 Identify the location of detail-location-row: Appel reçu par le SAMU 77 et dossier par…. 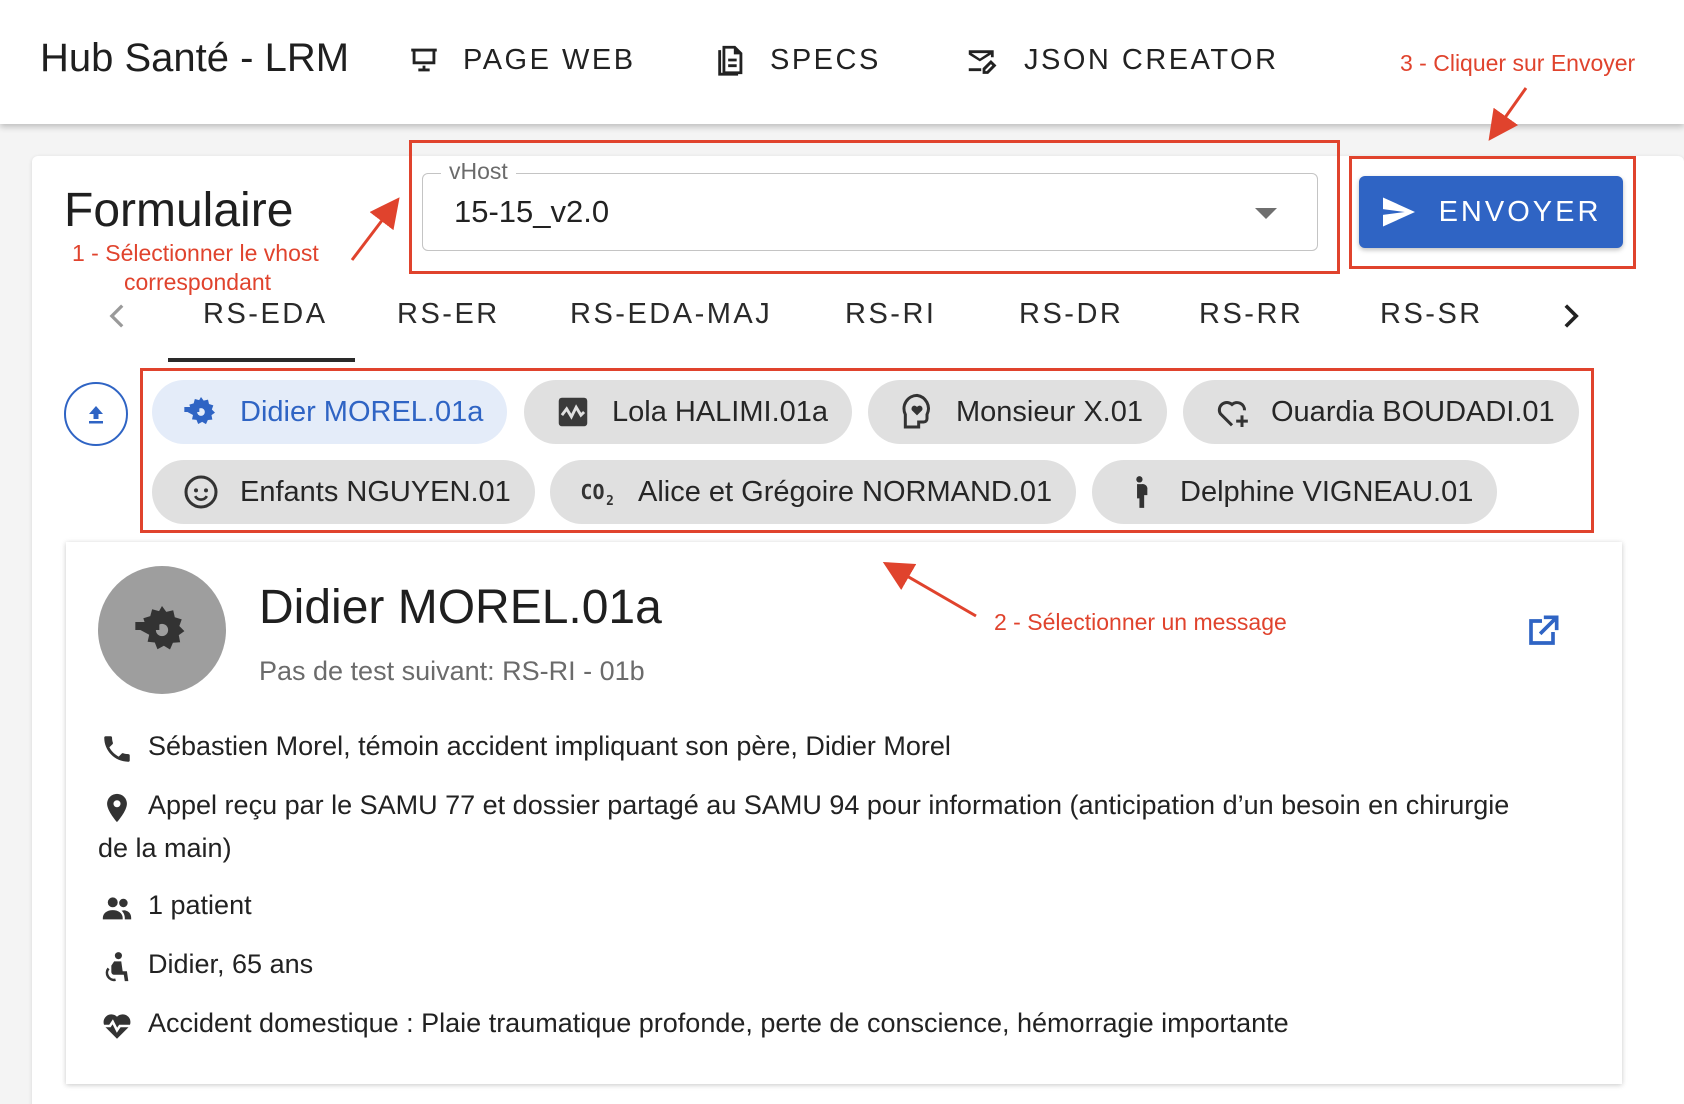
(818, 827).